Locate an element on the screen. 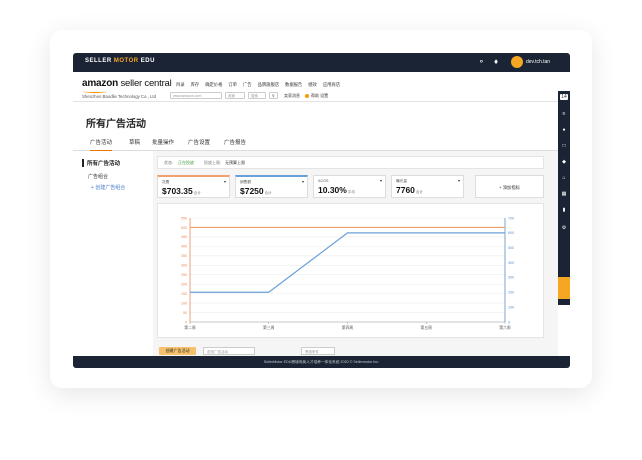 Image resolution: width=642 pixels, height=460 pixels. y-right-tick-label: 500 is located at coordinates (511, 248).